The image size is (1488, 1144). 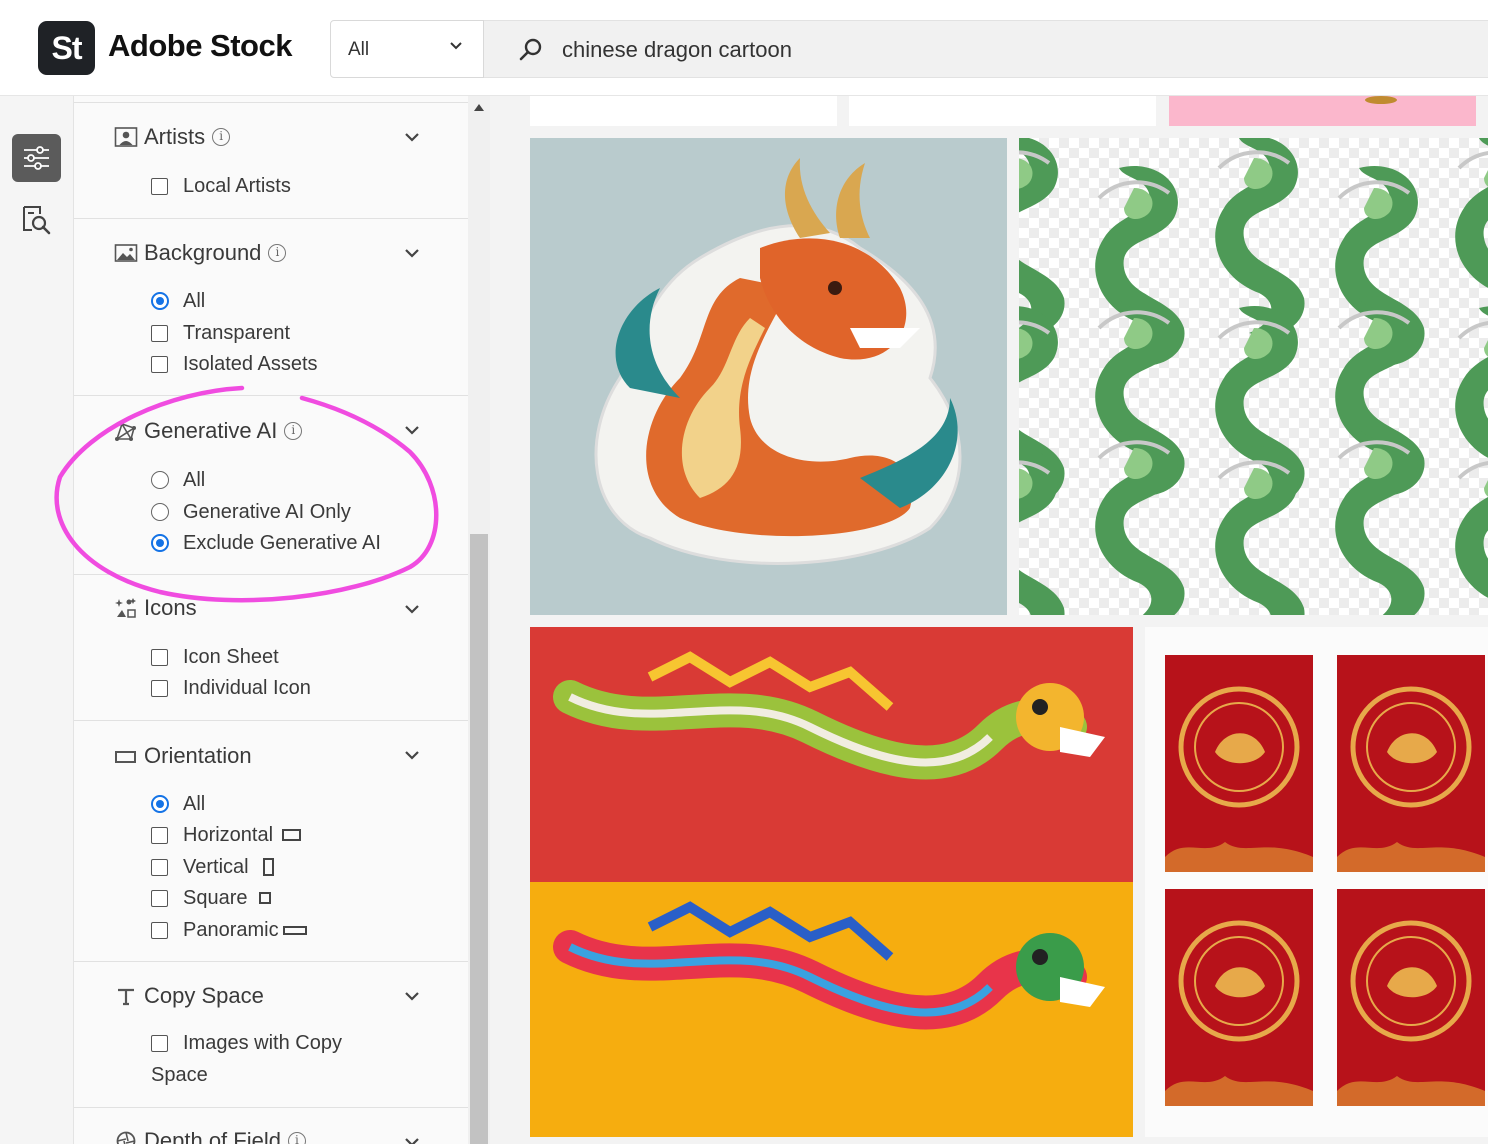 I want to click on radio-exclude-generative: Exclude Generative AI, so click(x=266, y=543).